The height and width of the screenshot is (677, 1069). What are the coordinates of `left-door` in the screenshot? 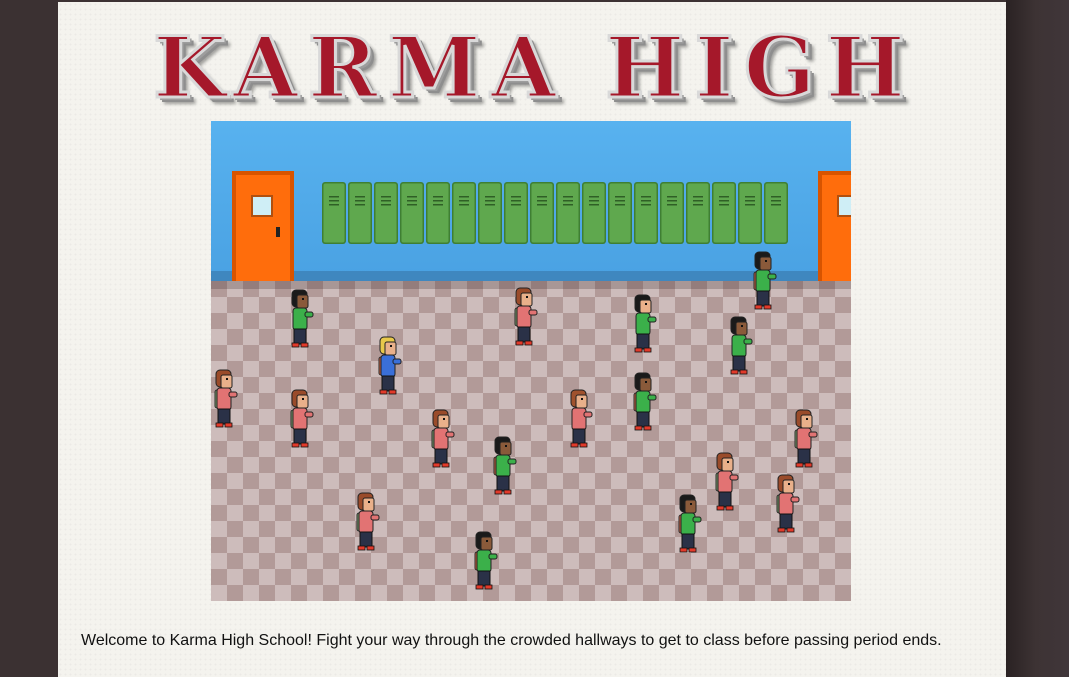 It's located at (263, 226).